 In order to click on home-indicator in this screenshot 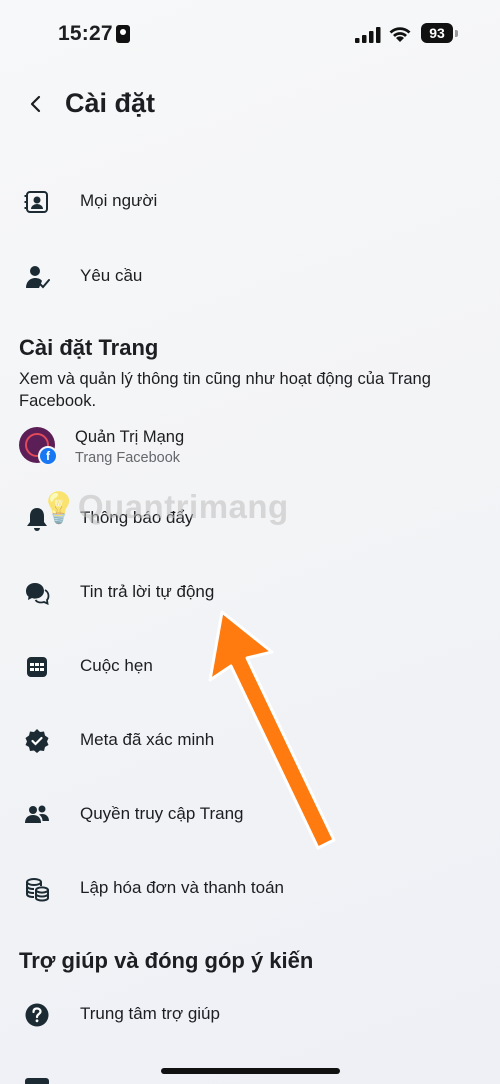, I will do `click(250, 1071)`.